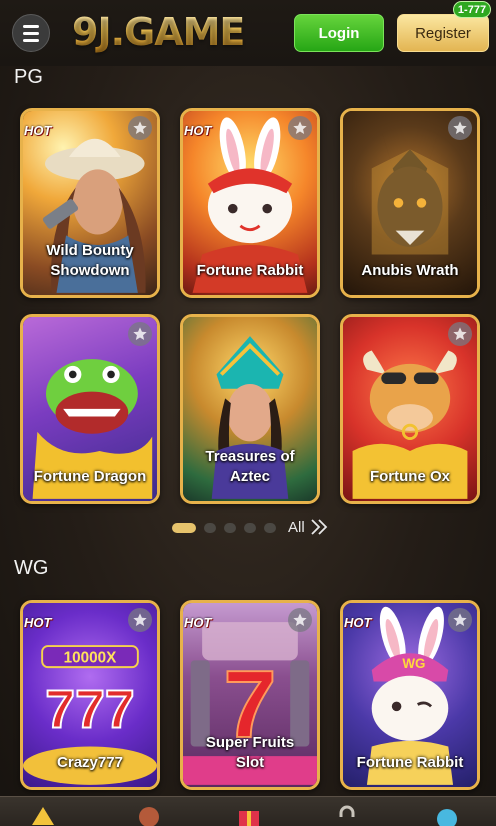 The height and width of the screenshot is (826, 496). Describe the element at coordinates (410, 409) in the screenshot. I see `game-card-fortune-ox: Fortune Ox` at that location.